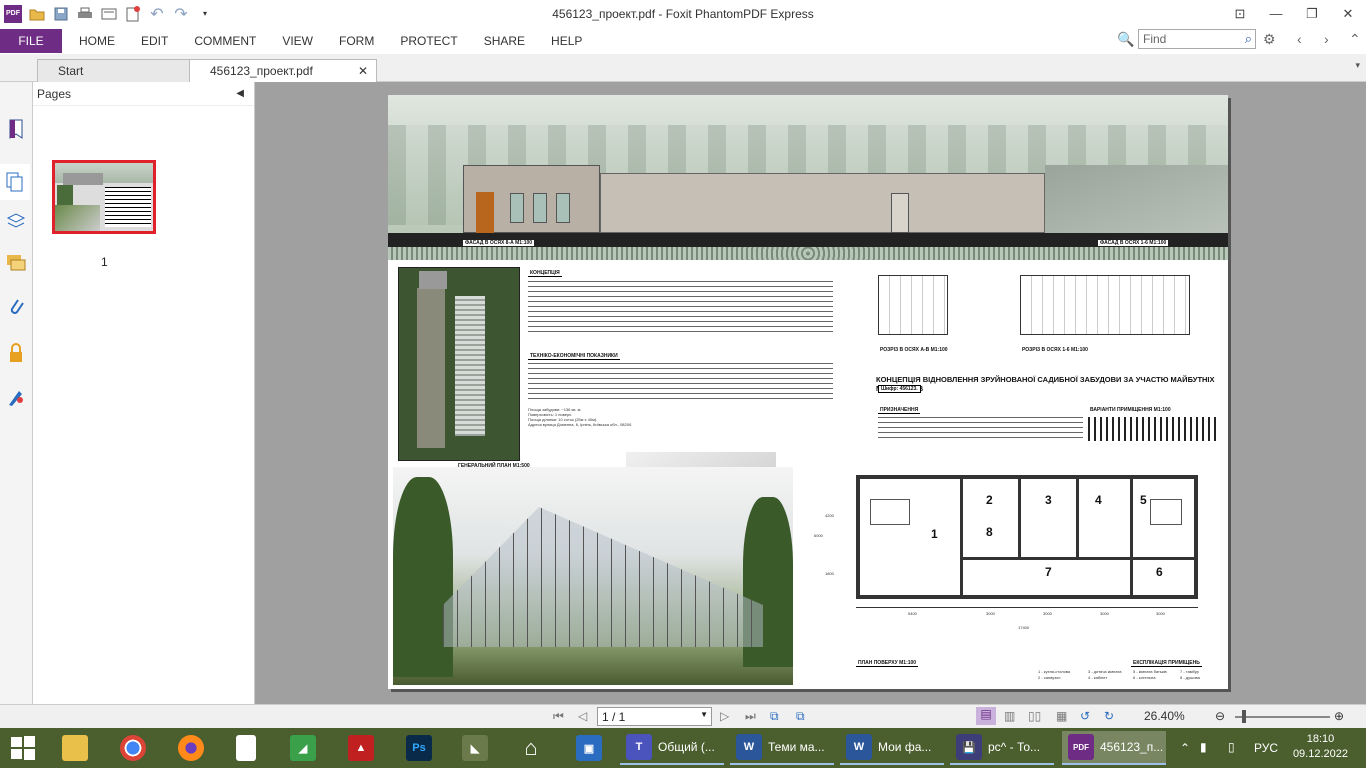 This screenshot has width=1366, height=768. I want to click on forward-arrow-icon: ›, so click(1326, 39).